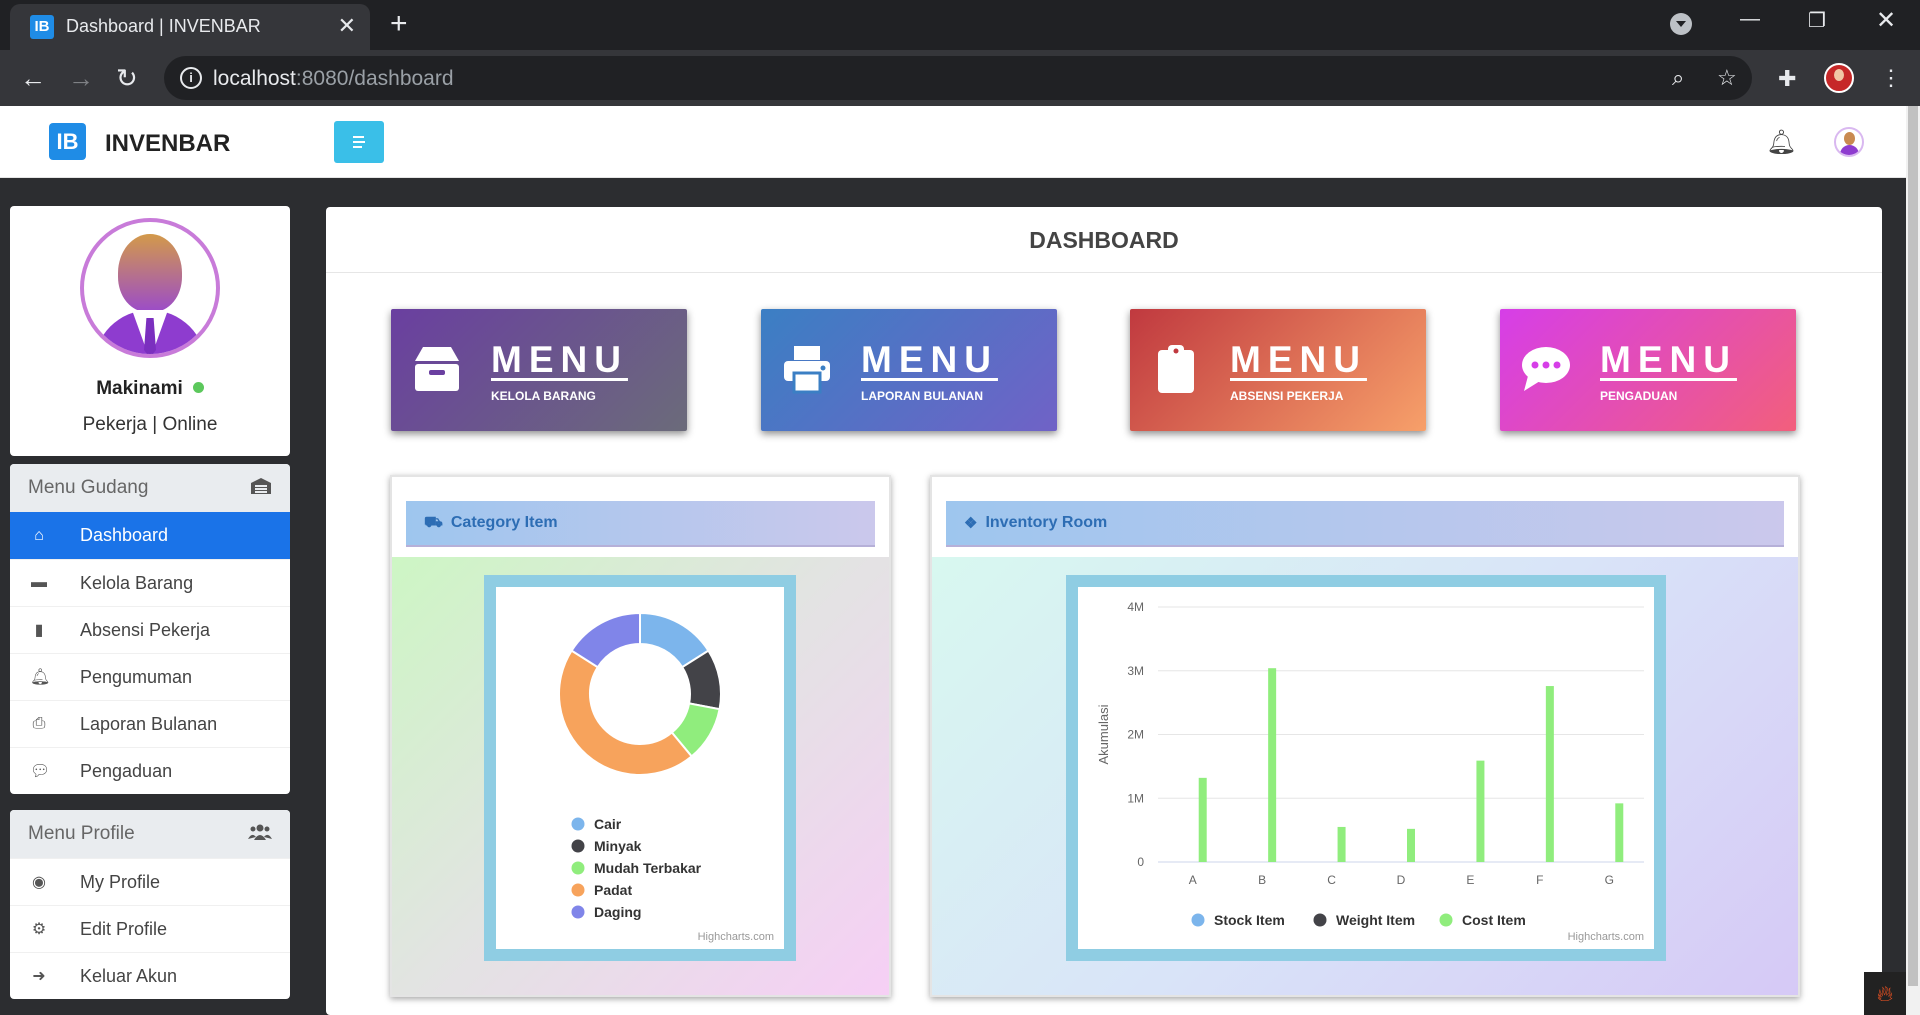 This screenshot has width=1920, height=1015. What do you see at coordinates (1287, 396) in the screenshot?
I see `menu-card-subtitle: ABSENSI PEKERJA` at bounding box center [1287, 396].